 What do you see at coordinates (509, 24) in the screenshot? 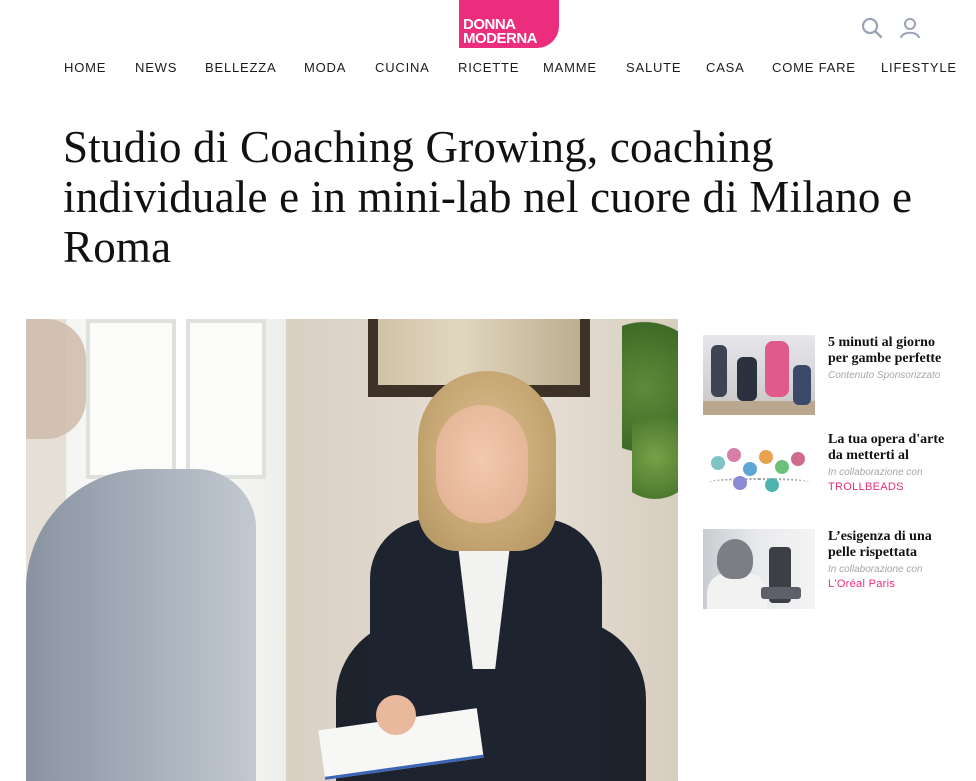
I see `donna-moderna-logo: DONNA MODERNA` at bounding box center [509, 24].